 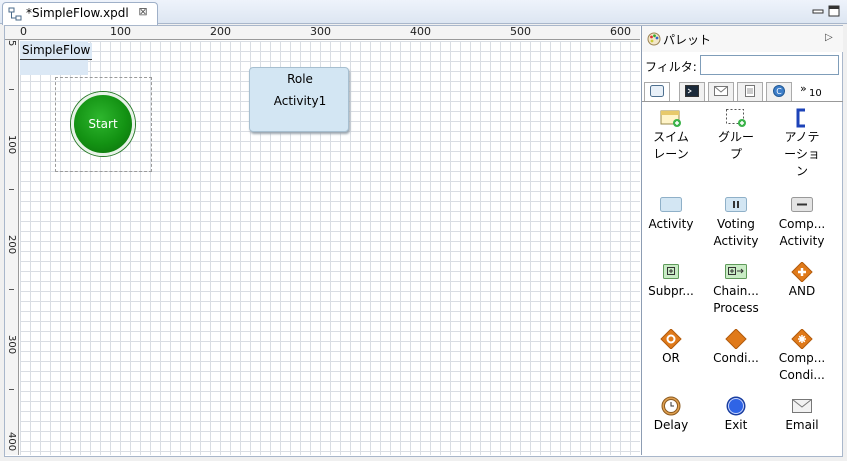 I want to click on editor-tab-bar: *SimpleFlow.xpdl ⊠, so click(x=423, y=12).